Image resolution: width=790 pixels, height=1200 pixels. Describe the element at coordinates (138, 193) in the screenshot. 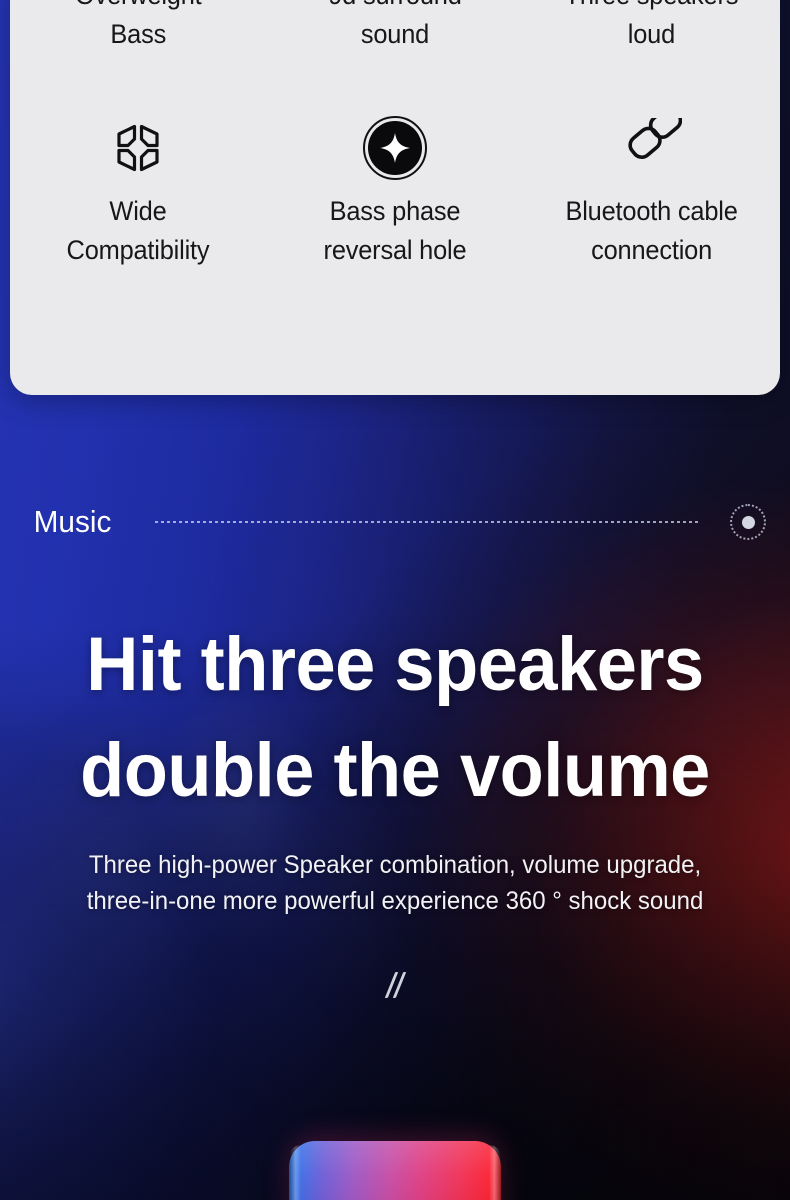

I see `feature-item-wide-compatibility: Wide Compatibility` at that location.